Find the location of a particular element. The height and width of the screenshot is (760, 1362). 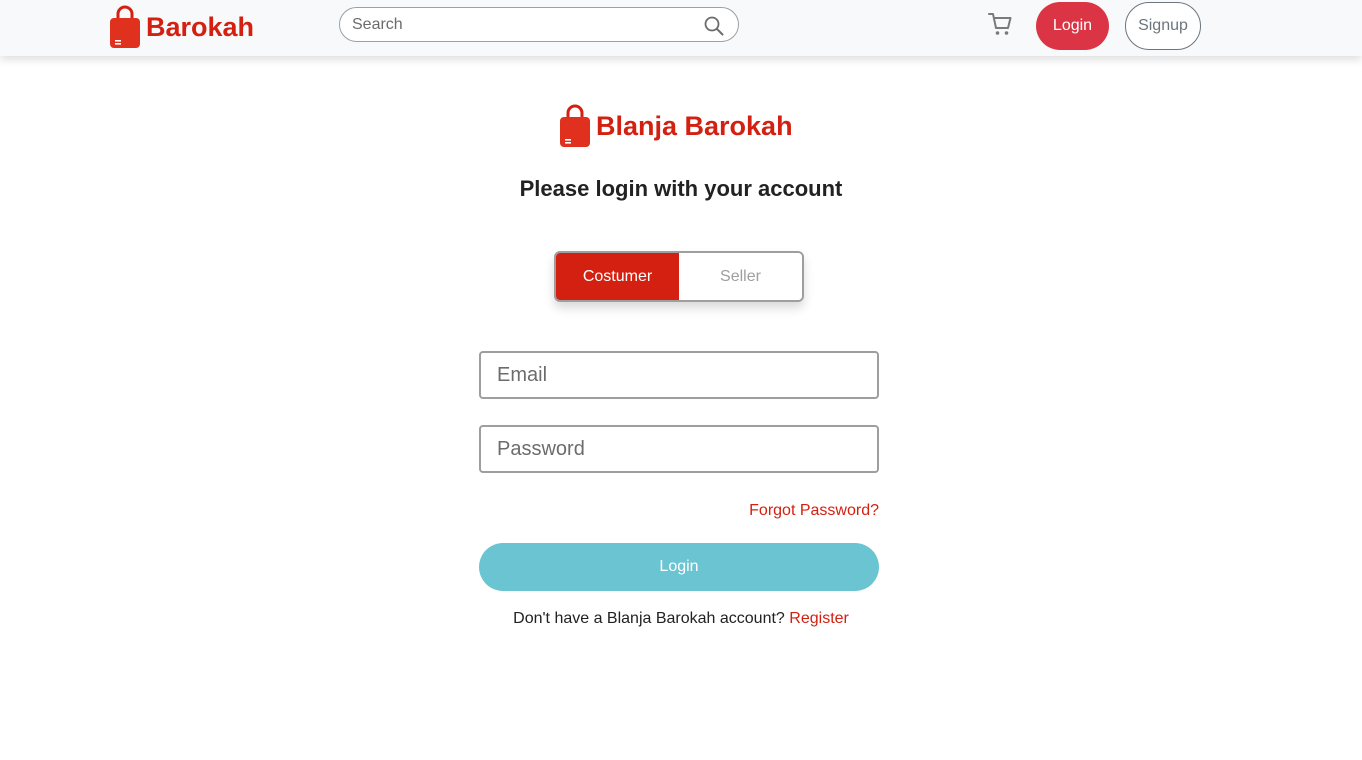

cart-icon is located at coordinates (1000, 24).